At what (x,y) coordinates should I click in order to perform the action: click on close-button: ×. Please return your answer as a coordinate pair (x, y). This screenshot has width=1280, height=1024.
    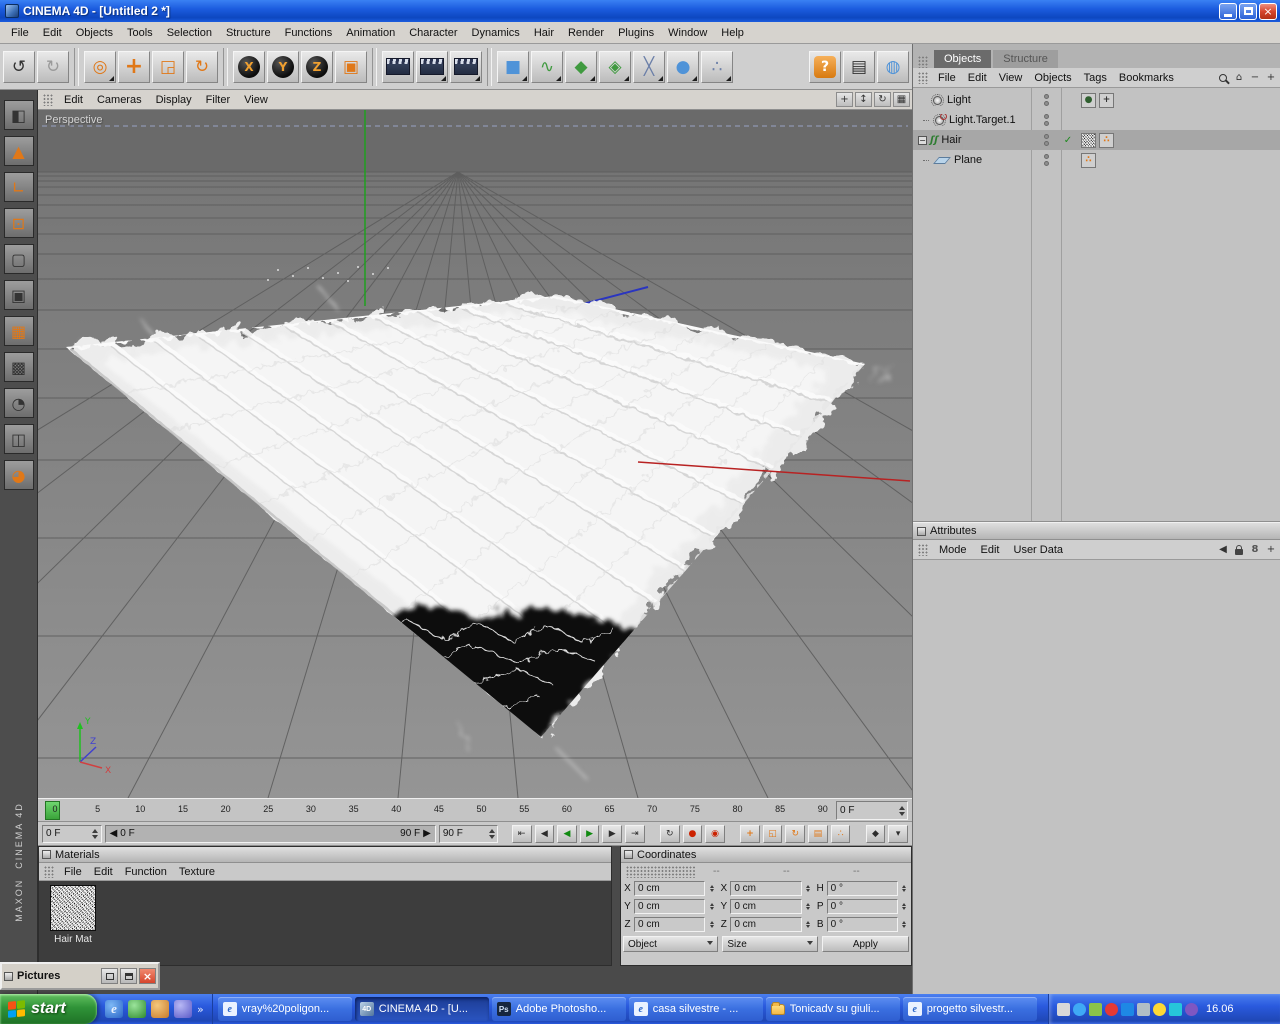
    Looking at the image, I should click on (1268, 11).